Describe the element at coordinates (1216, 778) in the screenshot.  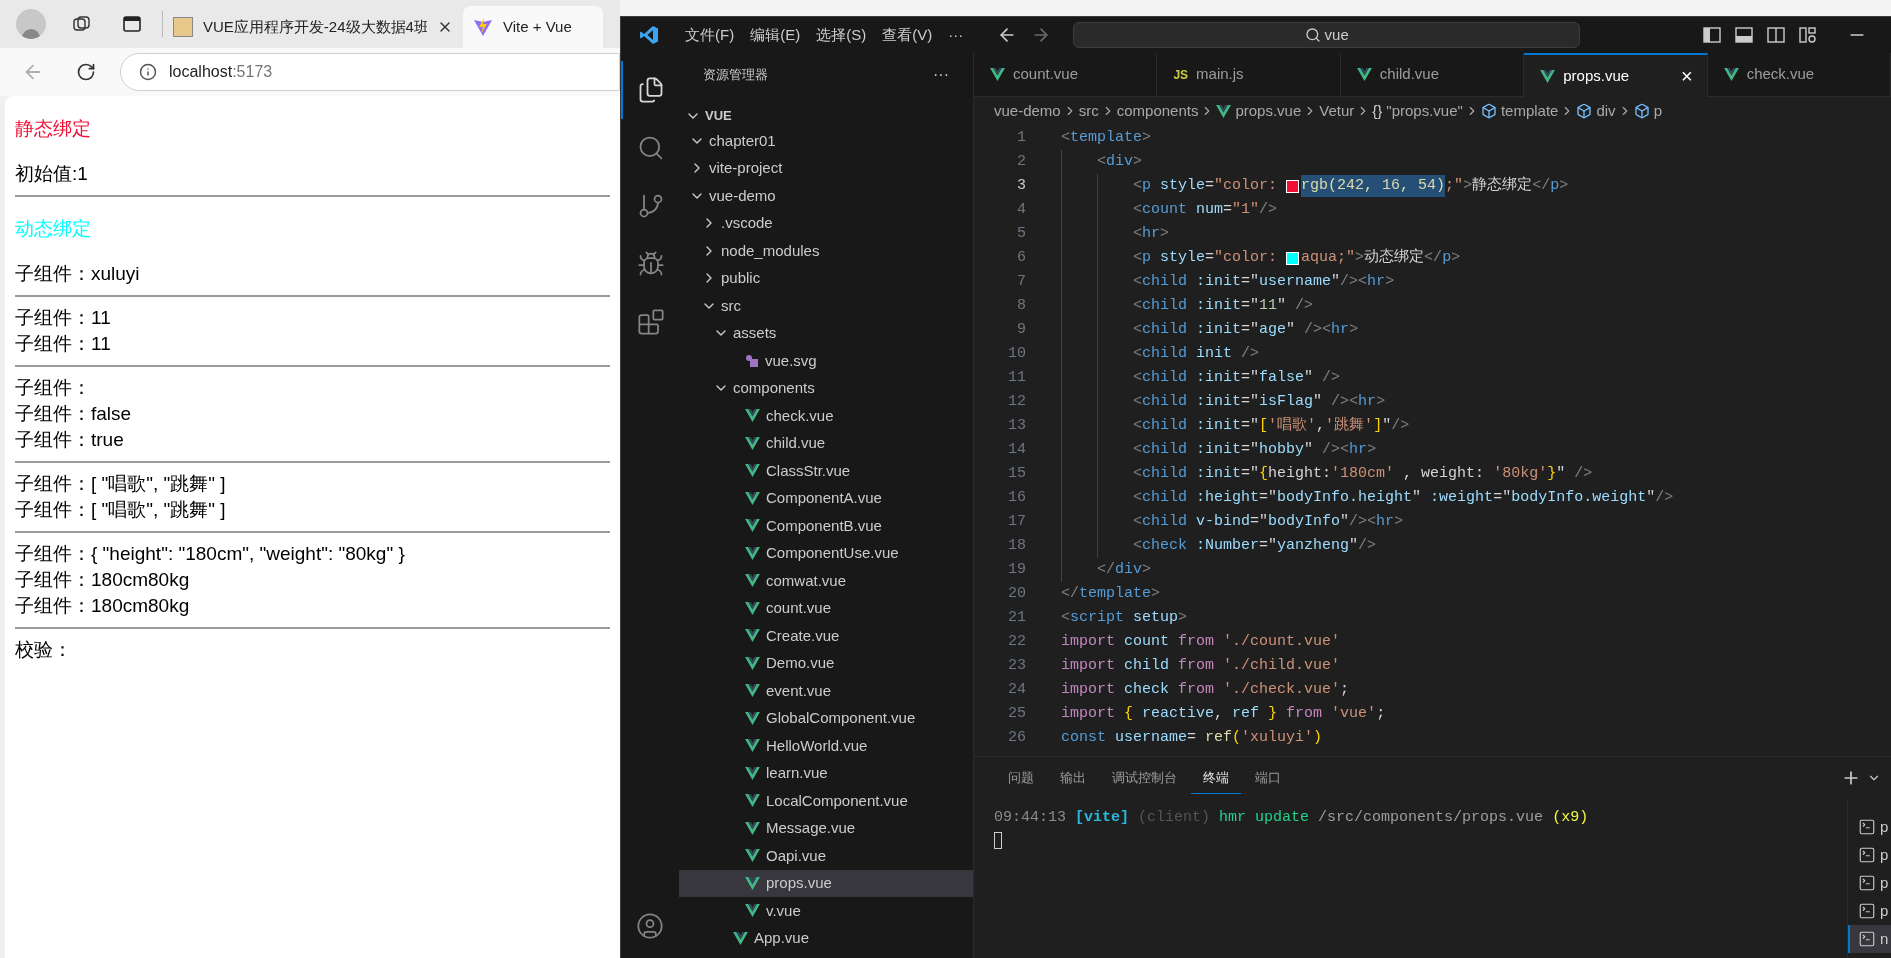
I see `panel-tab: 终端` at that location.